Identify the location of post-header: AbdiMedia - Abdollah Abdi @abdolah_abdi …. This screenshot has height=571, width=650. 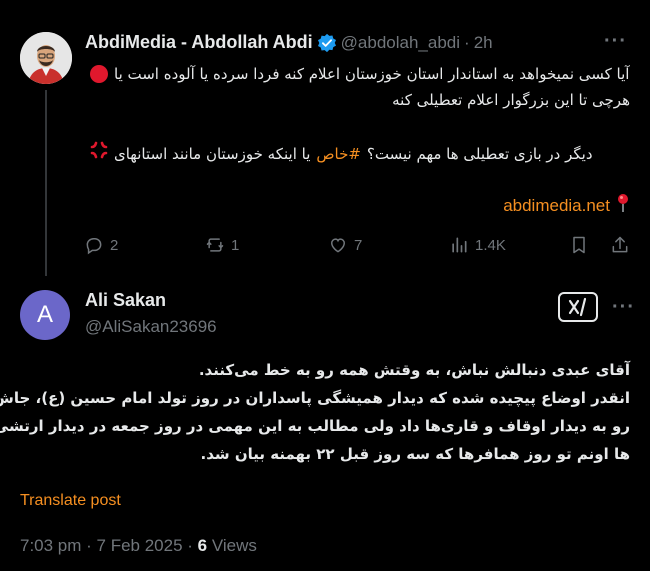
(289, 42).